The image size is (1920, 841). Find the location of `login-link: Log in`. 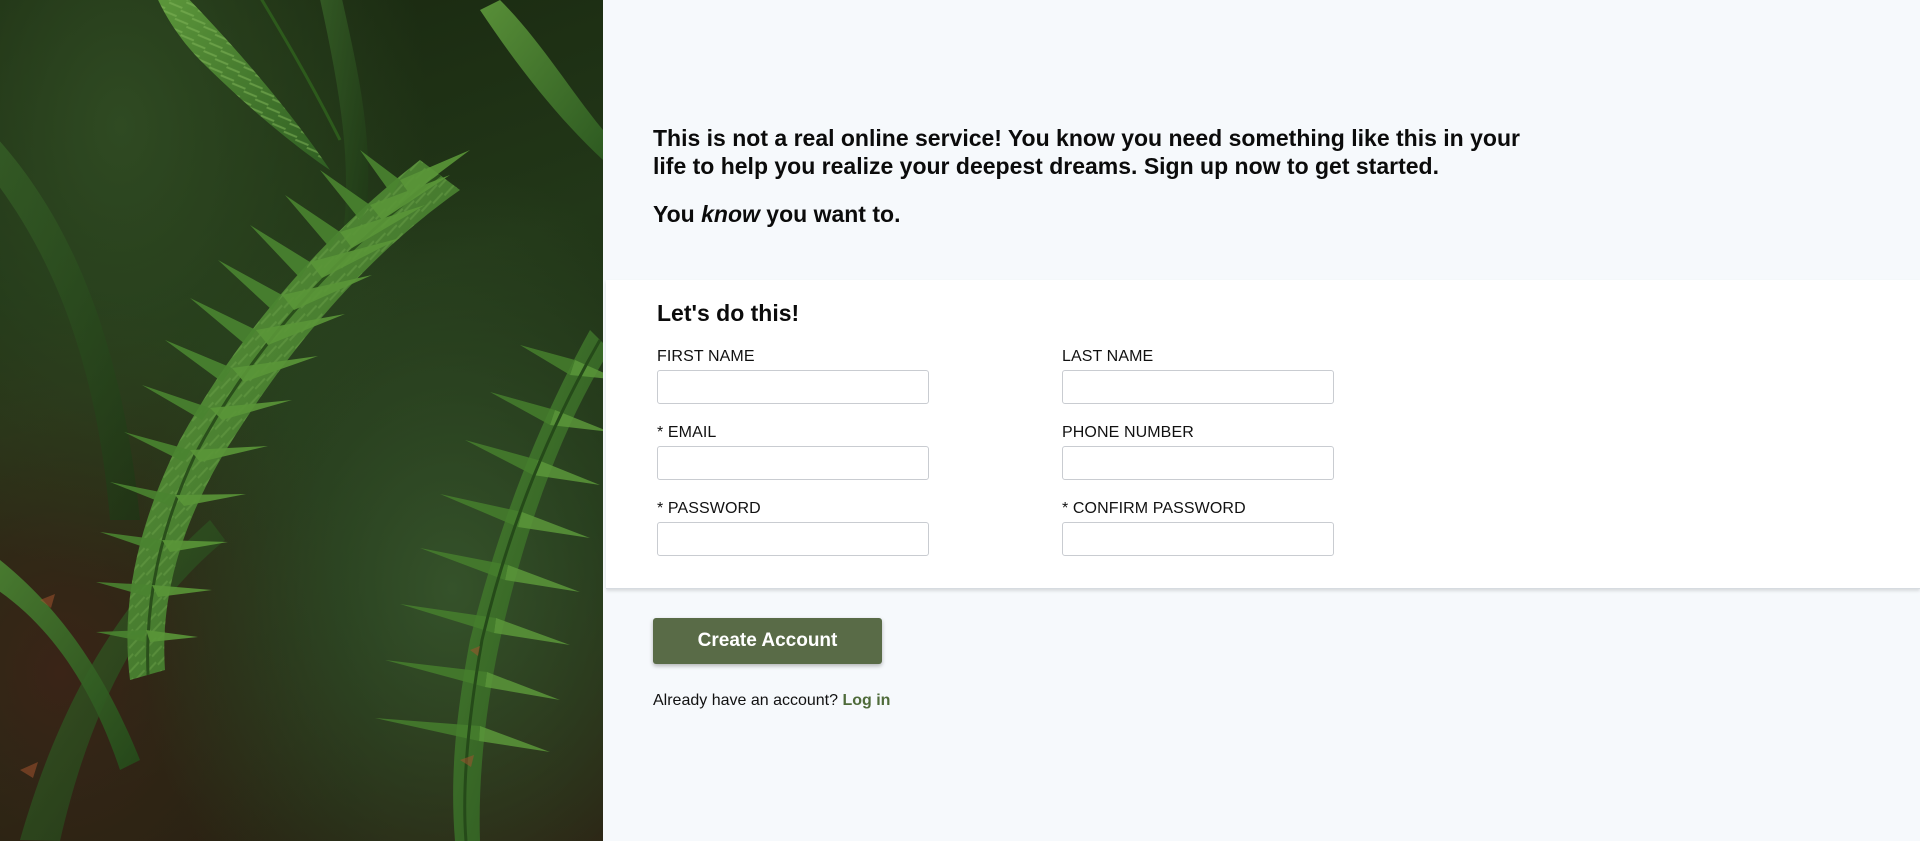

login-link: Log in is located at coordinates (866, 700).